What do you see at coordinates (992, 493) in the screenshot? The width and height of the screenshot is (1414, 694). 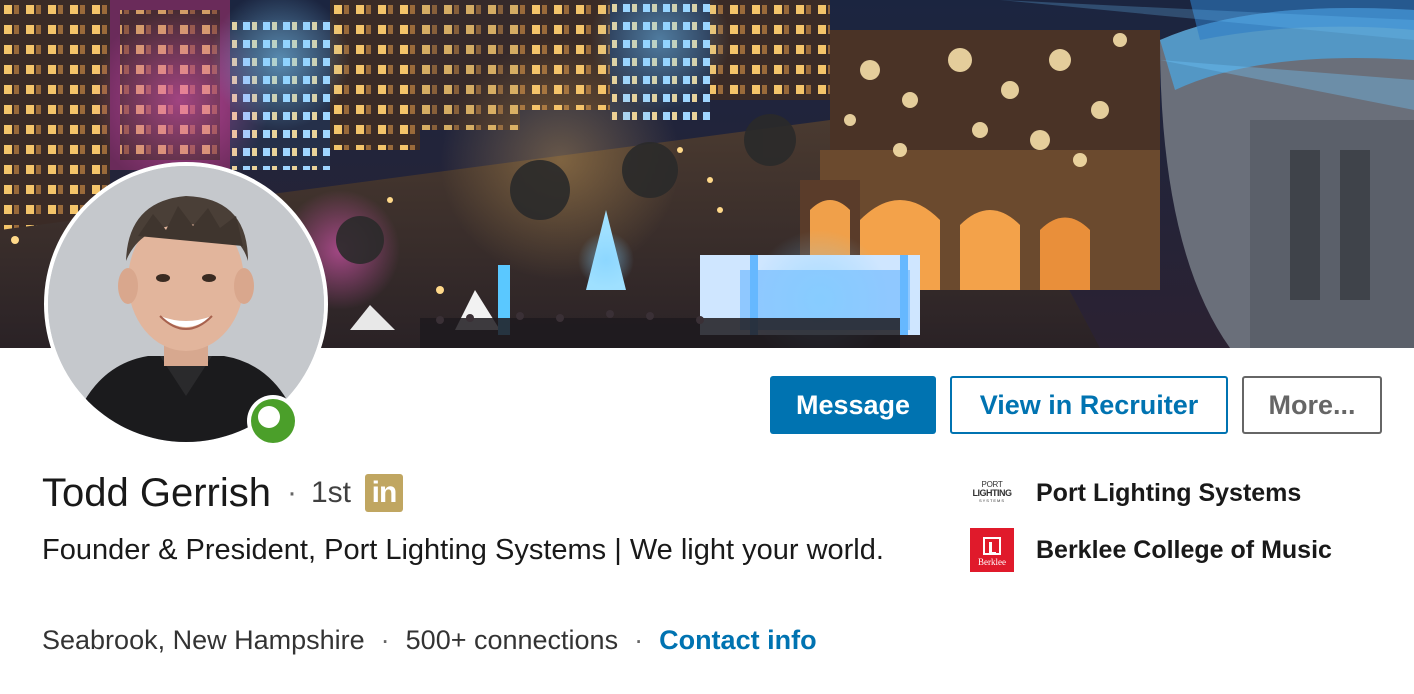 I see `port-lighting-logo: PORT LIGHTING SYSTEMS` at bounding box center [992, 493].